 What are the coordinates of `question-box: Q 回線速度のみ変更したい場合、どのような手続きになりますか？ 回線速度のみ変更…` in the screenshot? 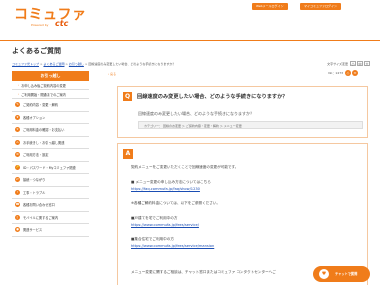 It's located at (242, 112).